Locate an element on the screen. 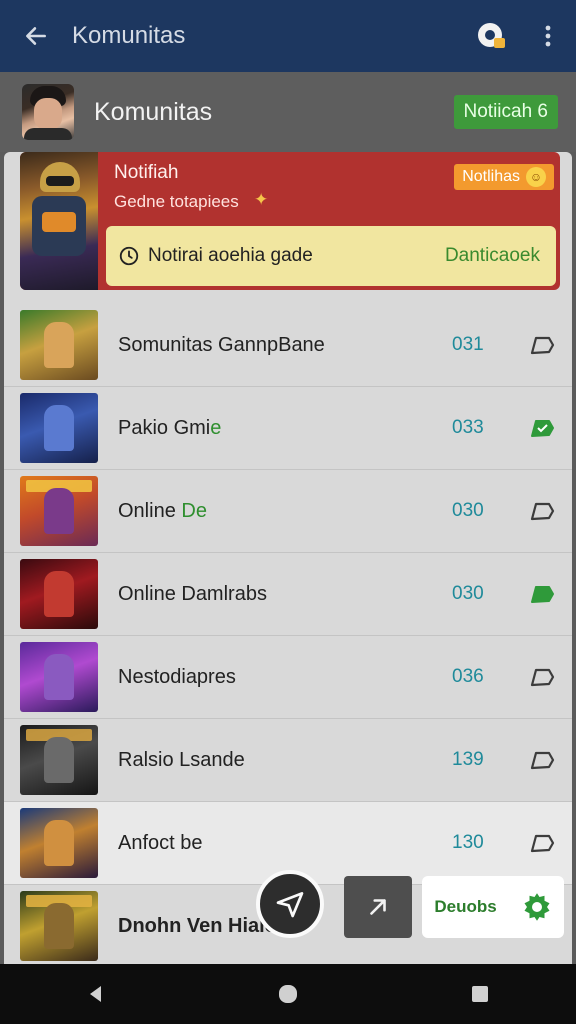 The image size is (576, 1024). list-item-label: Pakio Gmie is located at coordinates (170, 427).